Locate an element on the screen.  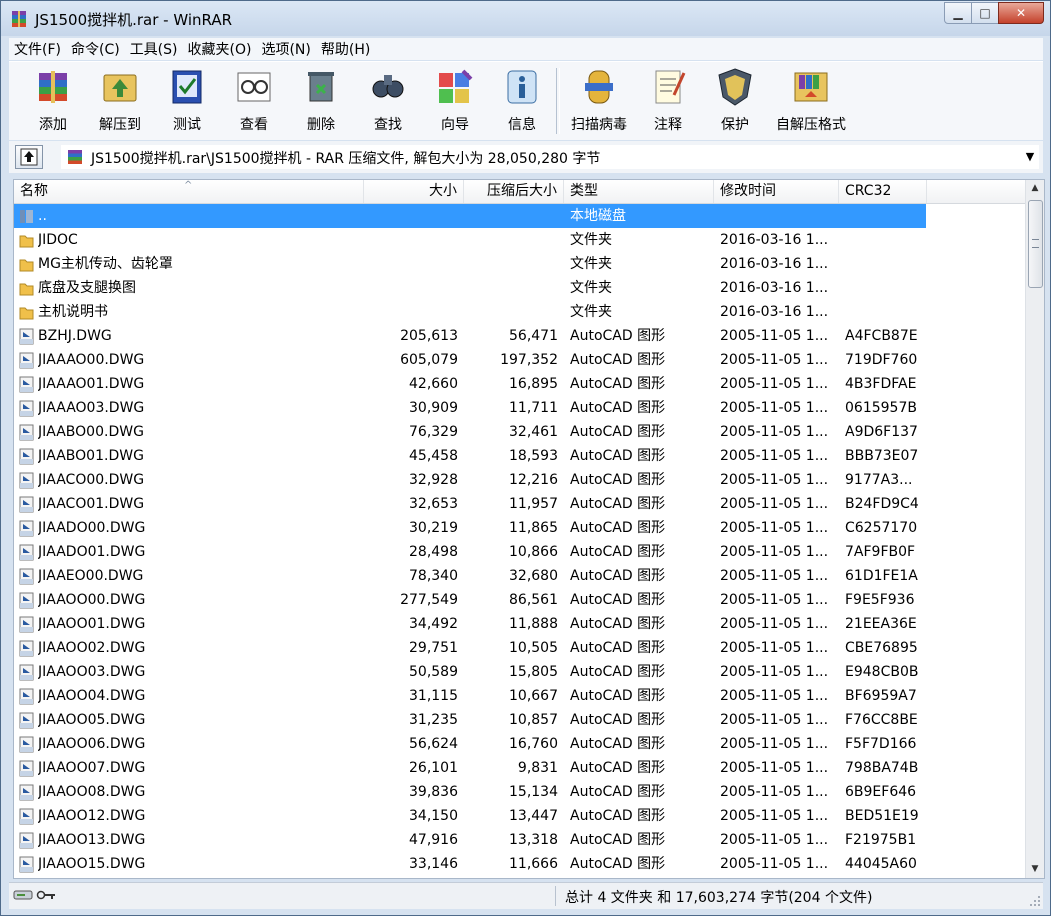
file-name: JIAAOO03.DWG is located at coordinates (92, 672).